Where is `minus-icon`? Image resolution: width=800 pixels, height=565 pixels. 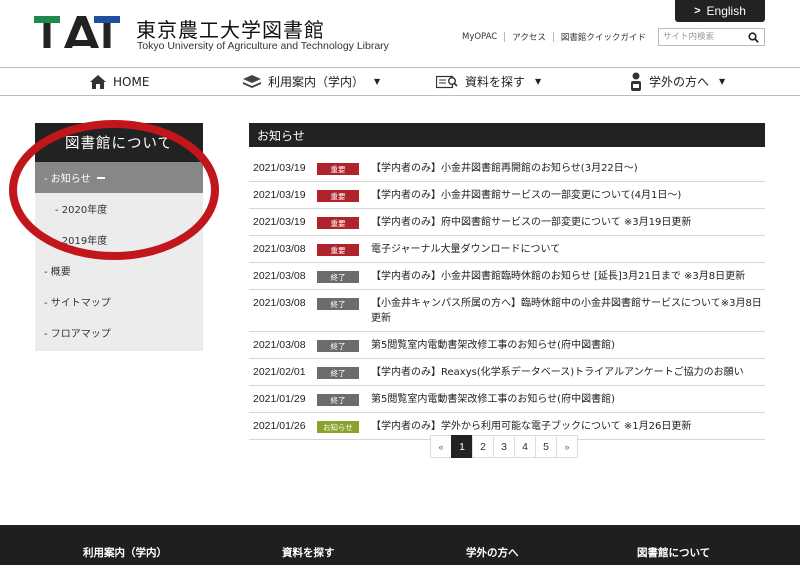 minus-icon is located at coordinates (100, 177).